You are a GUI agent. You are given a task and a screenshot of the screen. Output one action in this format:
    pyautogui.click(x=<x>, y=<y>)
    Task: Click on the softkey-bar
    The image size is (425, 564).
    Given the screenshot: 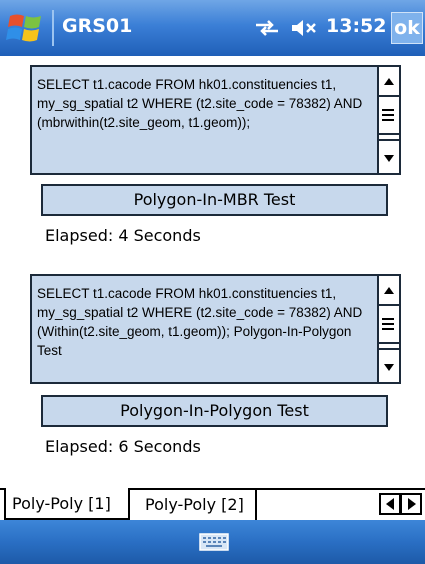 What is the action you would take?
    pyautogui.click(x=212, y=542)
    